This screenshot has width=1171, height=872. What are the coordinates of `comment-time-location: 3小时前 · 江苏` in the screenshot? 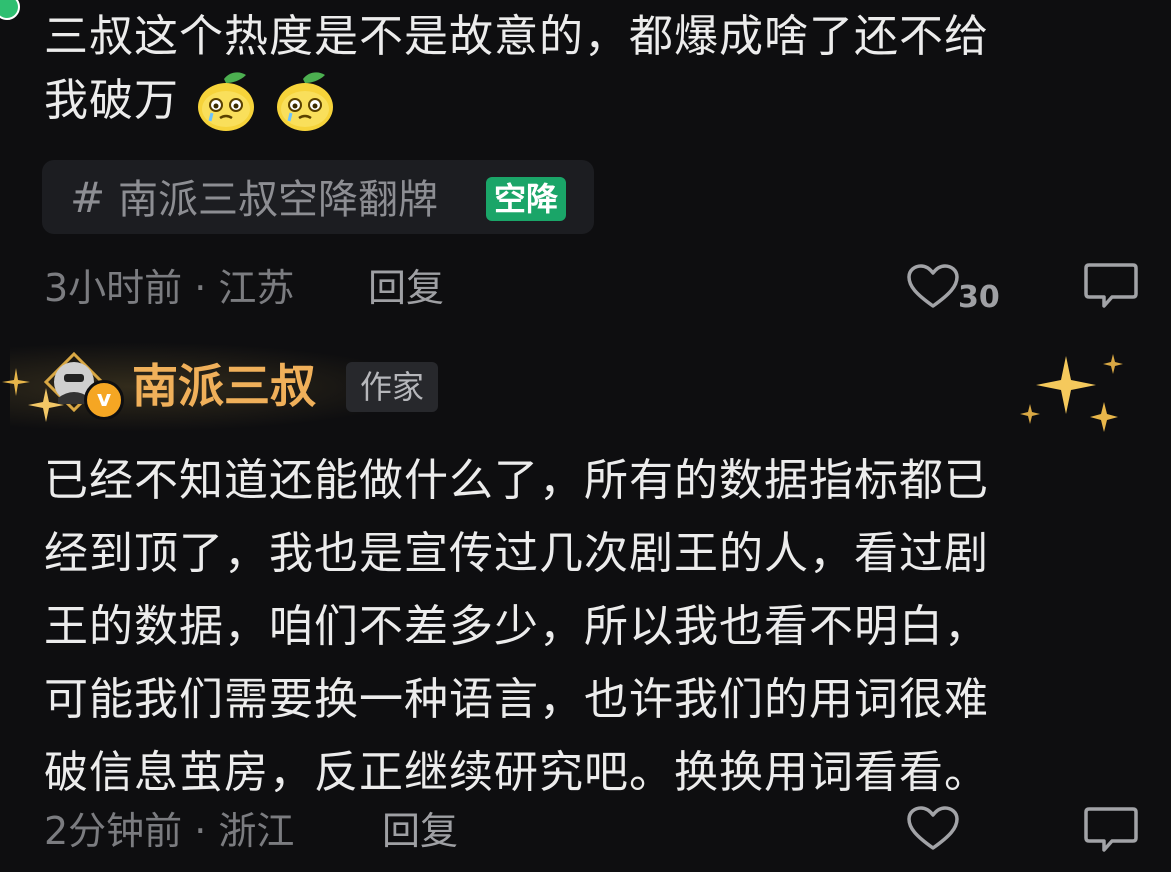 It's located at (169, 288).